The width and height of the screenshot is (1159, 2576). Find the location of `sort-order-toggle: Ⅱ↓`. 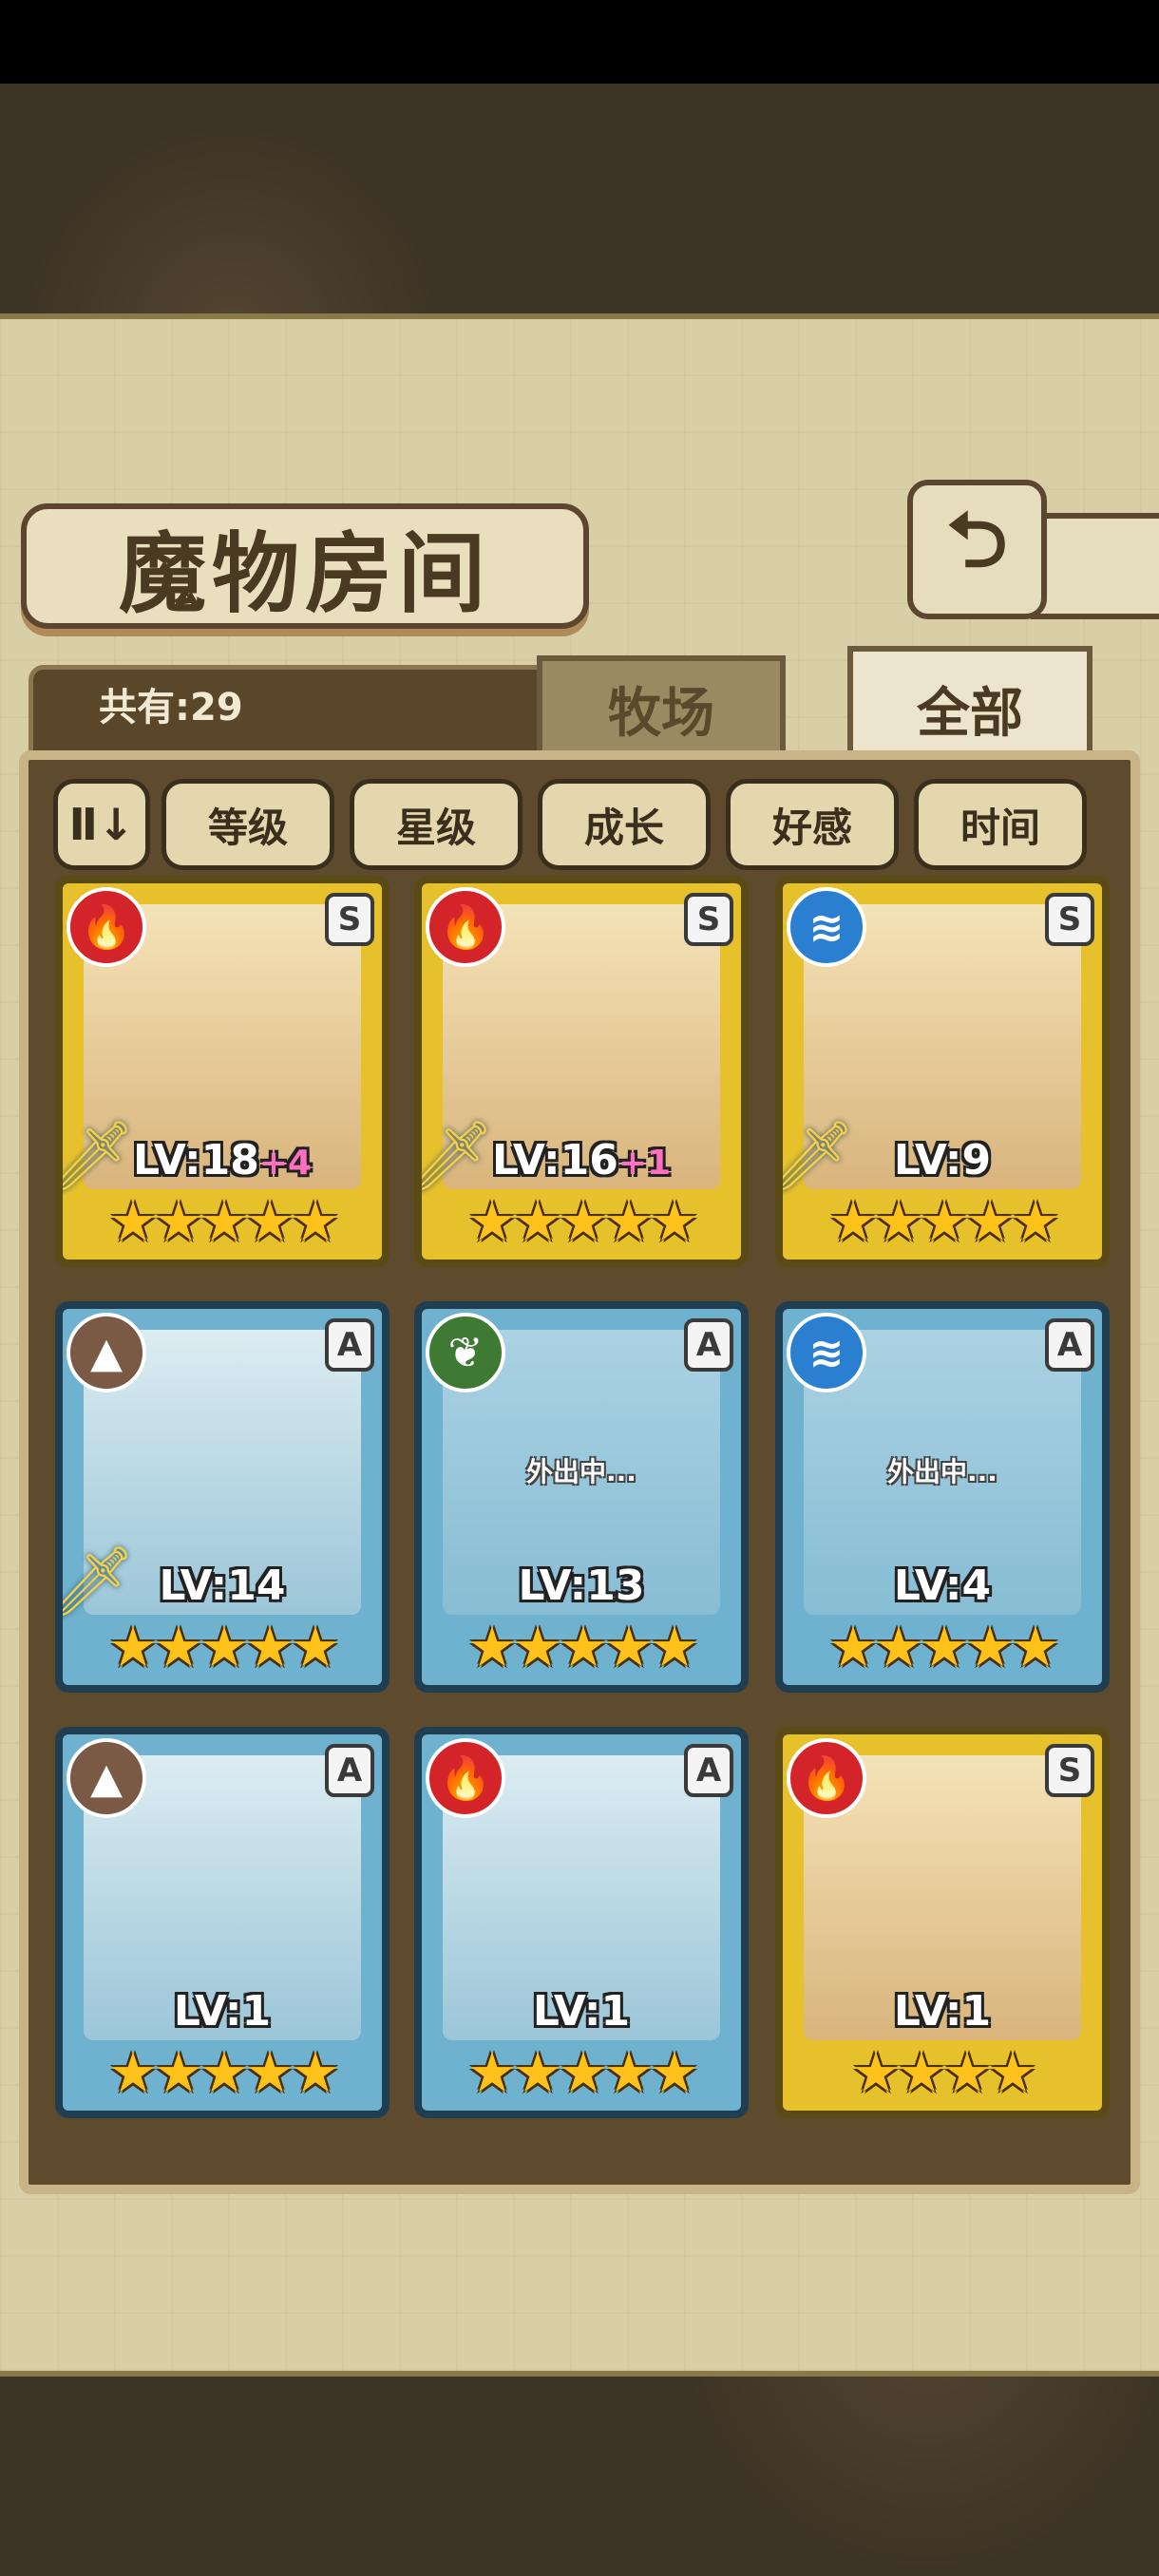

sort-order-toggle: Ⅱ↓ is located at coordinates (101, 824).